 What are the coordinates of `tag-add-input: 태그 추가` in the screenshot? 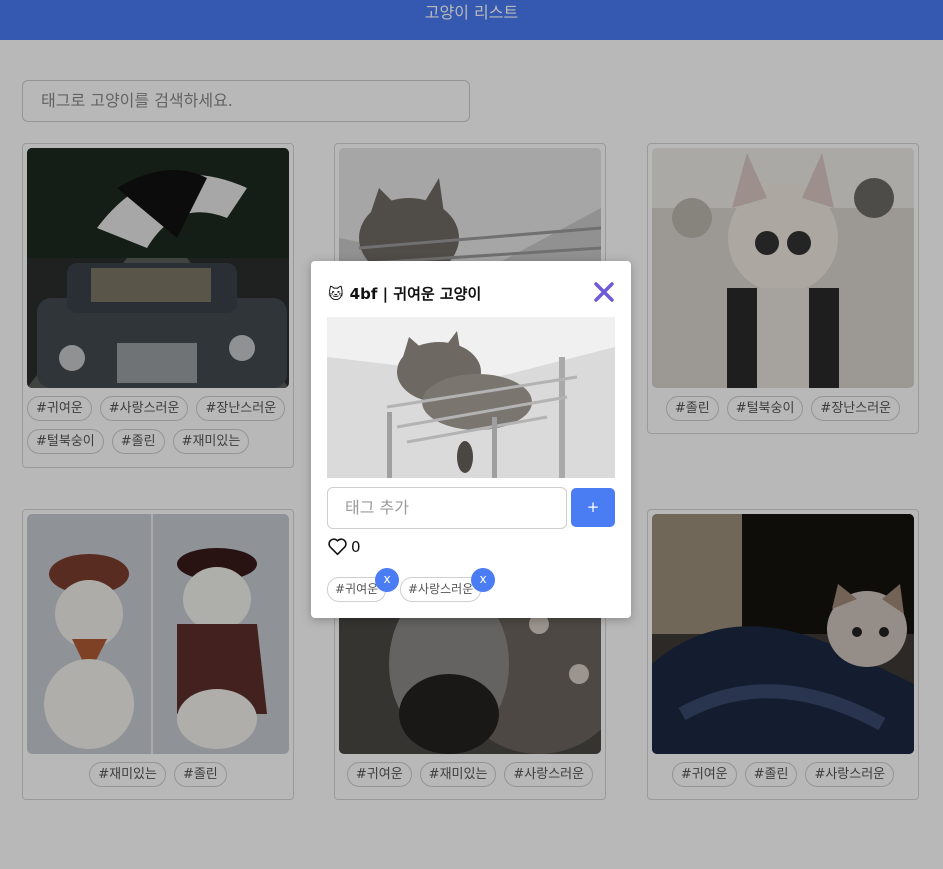 It's located at (447, 508).